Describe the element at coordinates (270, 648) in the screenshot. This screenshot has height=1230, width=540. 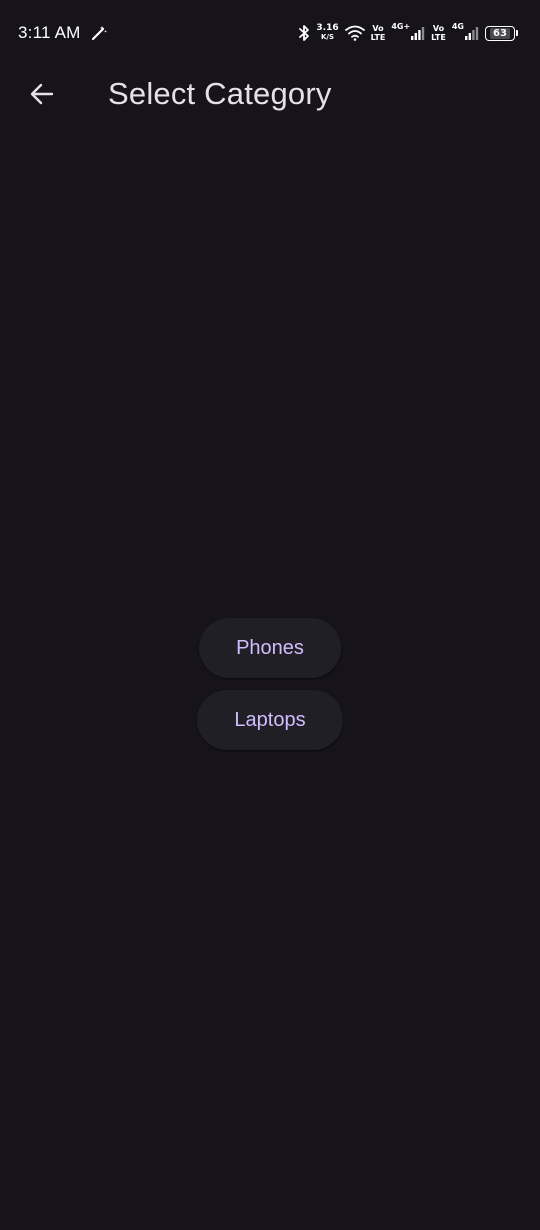
I see `category-button-phones: Phones` at that location.